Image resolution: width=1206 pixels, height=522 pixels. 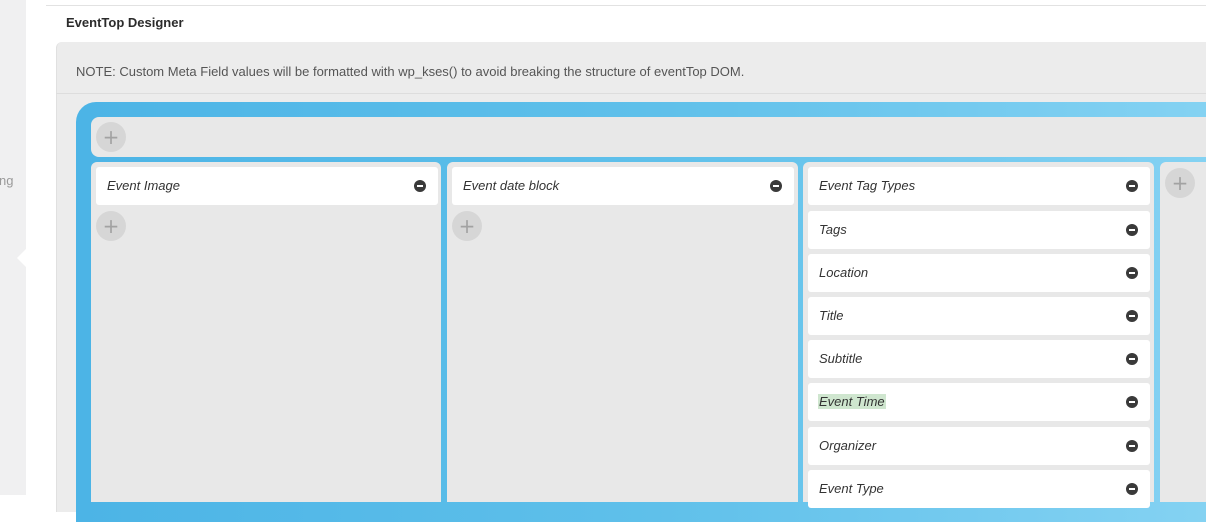 I want to click on field-label: Organizer, so click(x=848, y=445).